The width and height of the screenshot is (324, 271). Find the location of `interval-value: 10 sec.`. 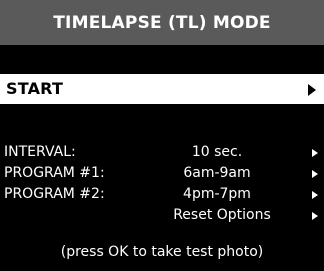

interval-value: 10 sec. is located at coordinates (217, 152).